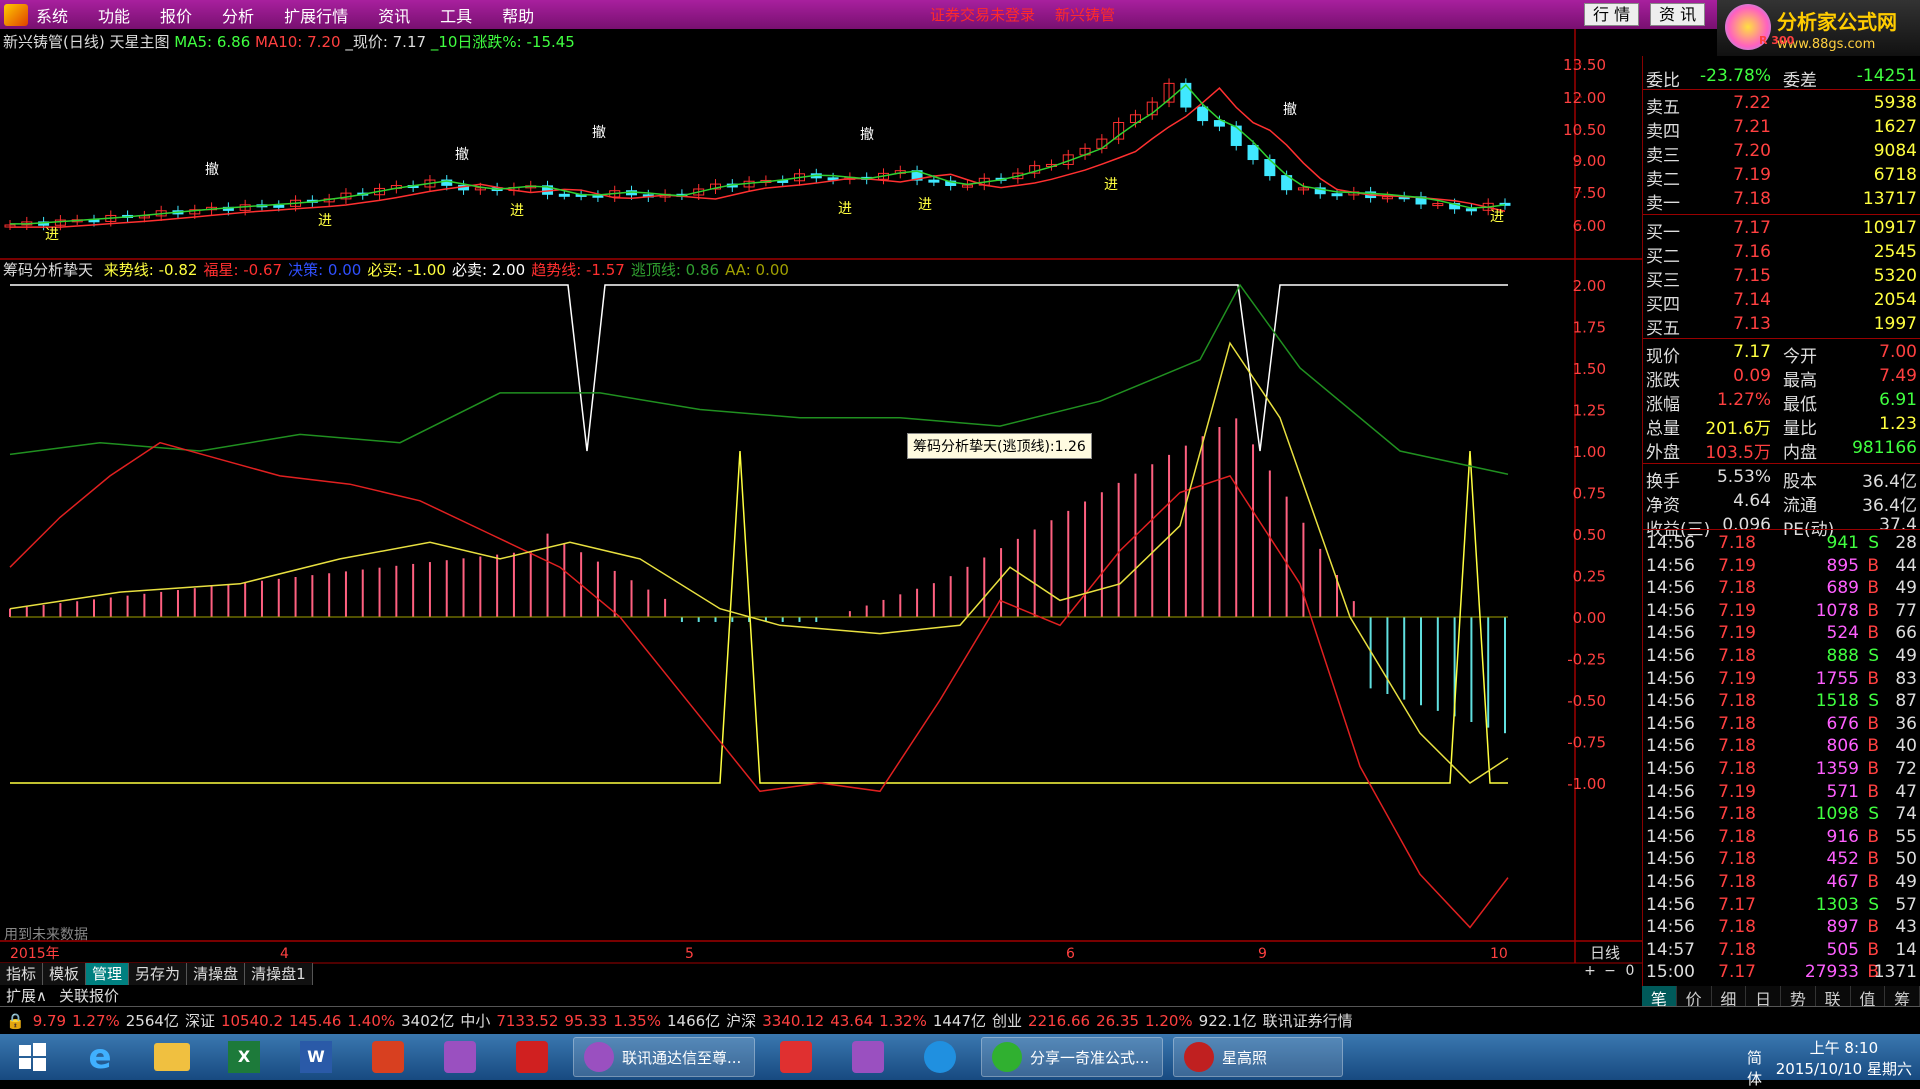 This screenshot has height=1089, width=1920. Describe the element at coordinates (757, 270) in the screenshot. I see `indicator-value: AA: 0.00` at that location.